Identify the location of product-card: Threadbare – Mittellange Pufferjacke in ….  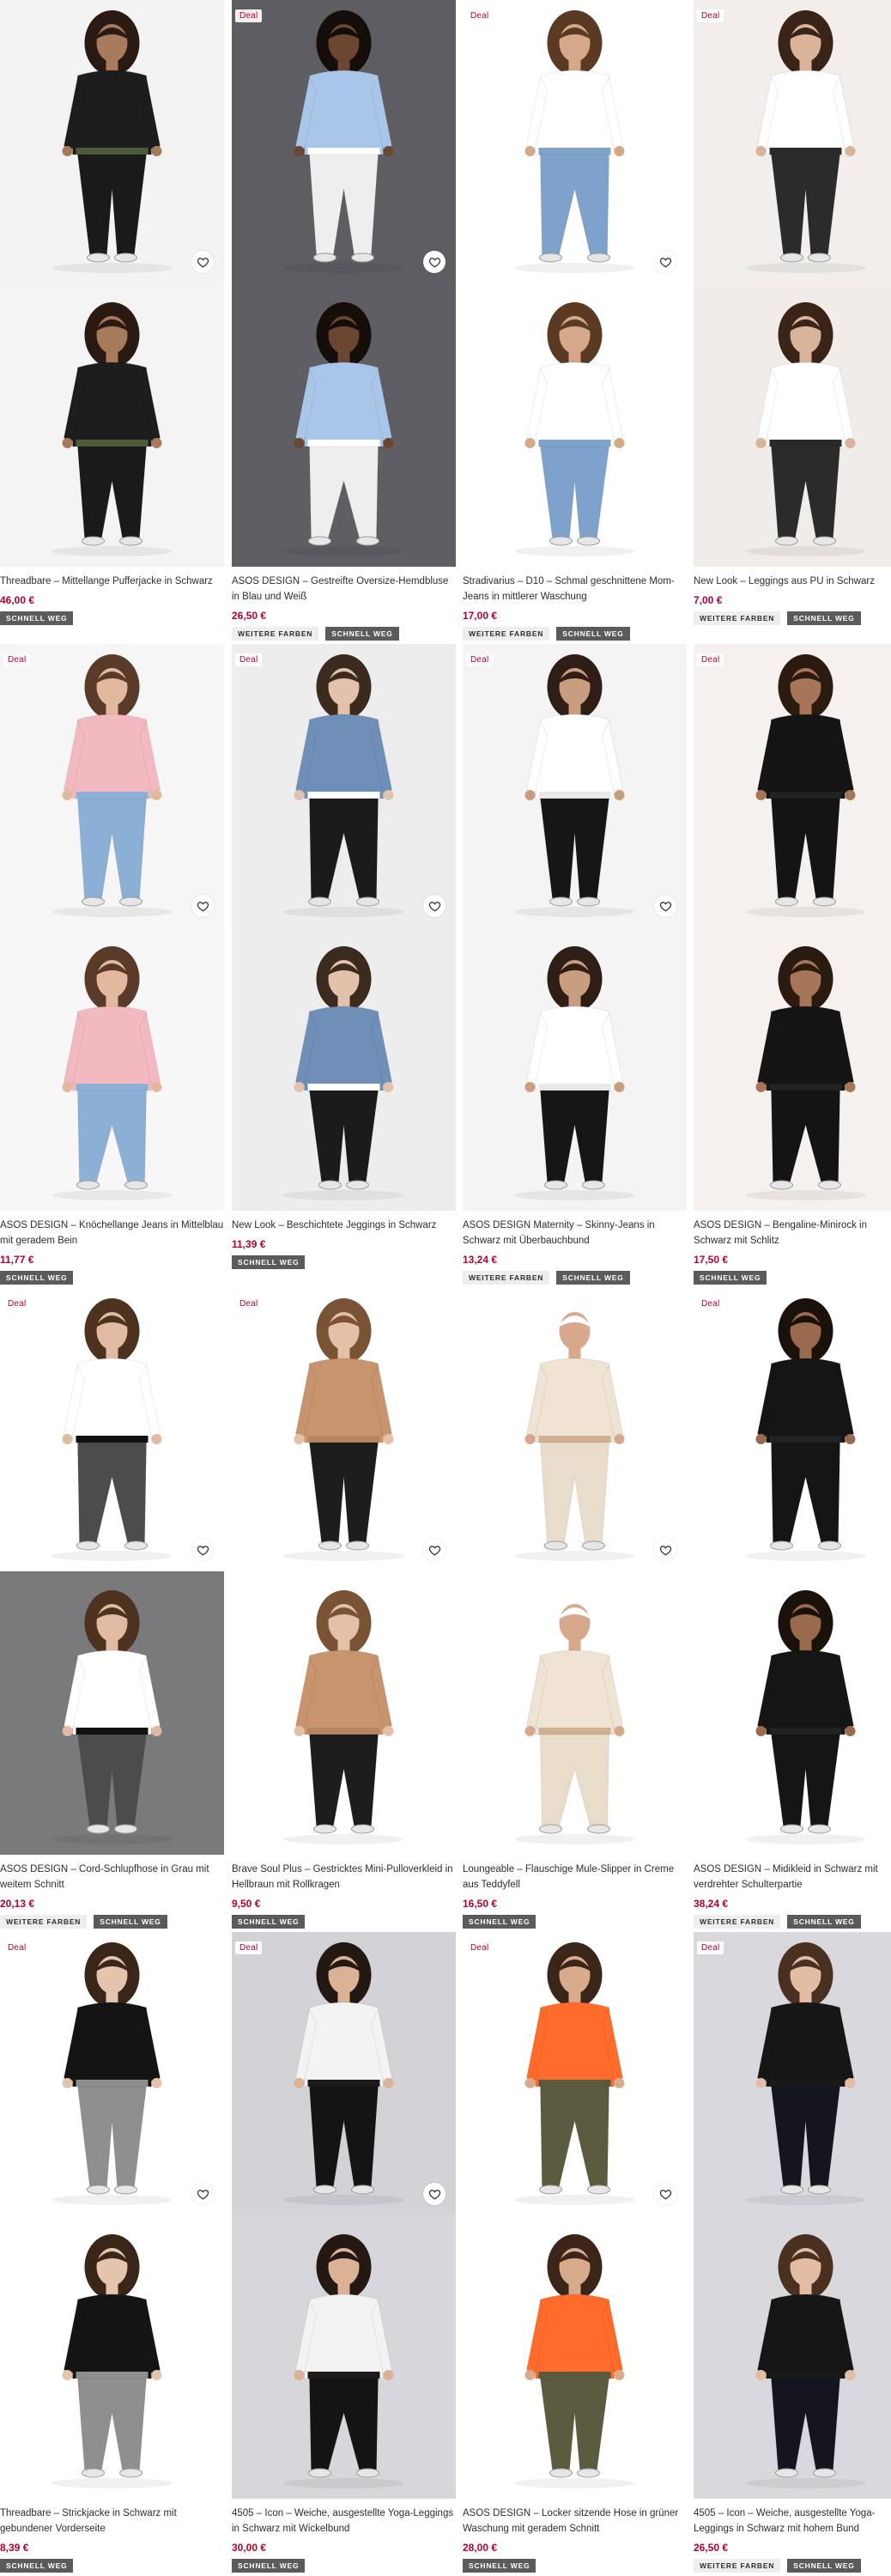
(112, 312).